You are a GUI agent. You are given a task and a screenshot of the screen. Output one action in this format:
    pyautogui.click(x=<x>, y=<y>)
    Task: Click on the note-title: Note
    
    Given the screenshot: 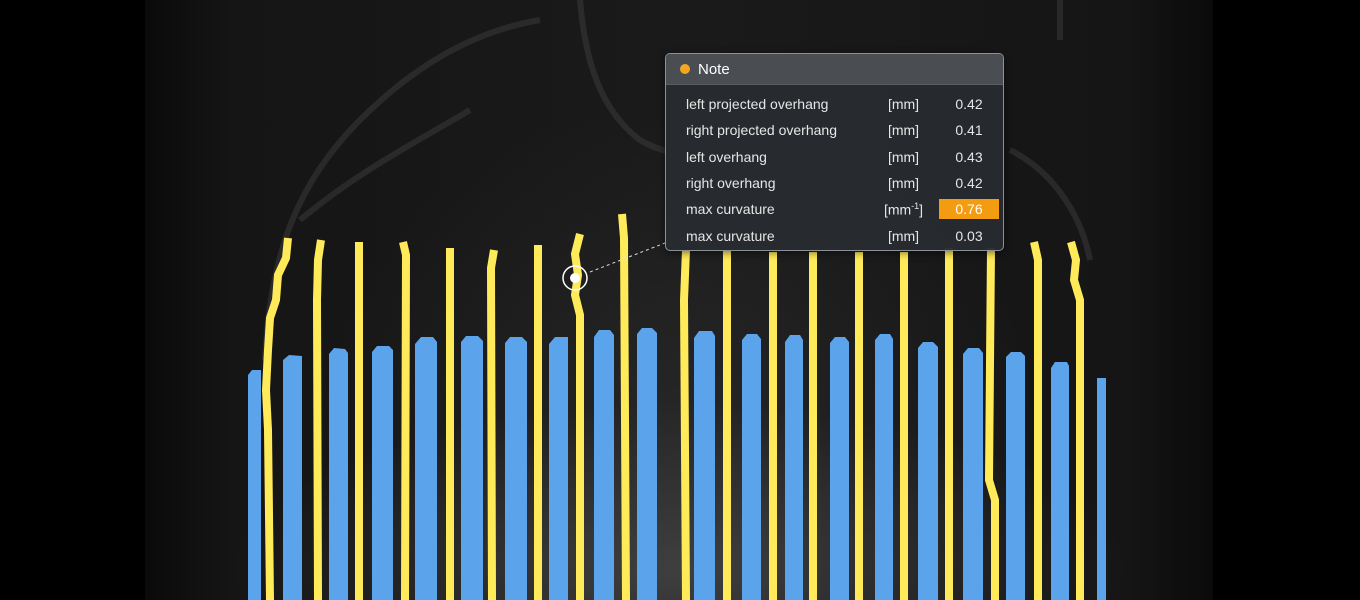 What is the action you would take?
    pyautogui.click(x=714, y=69)
    